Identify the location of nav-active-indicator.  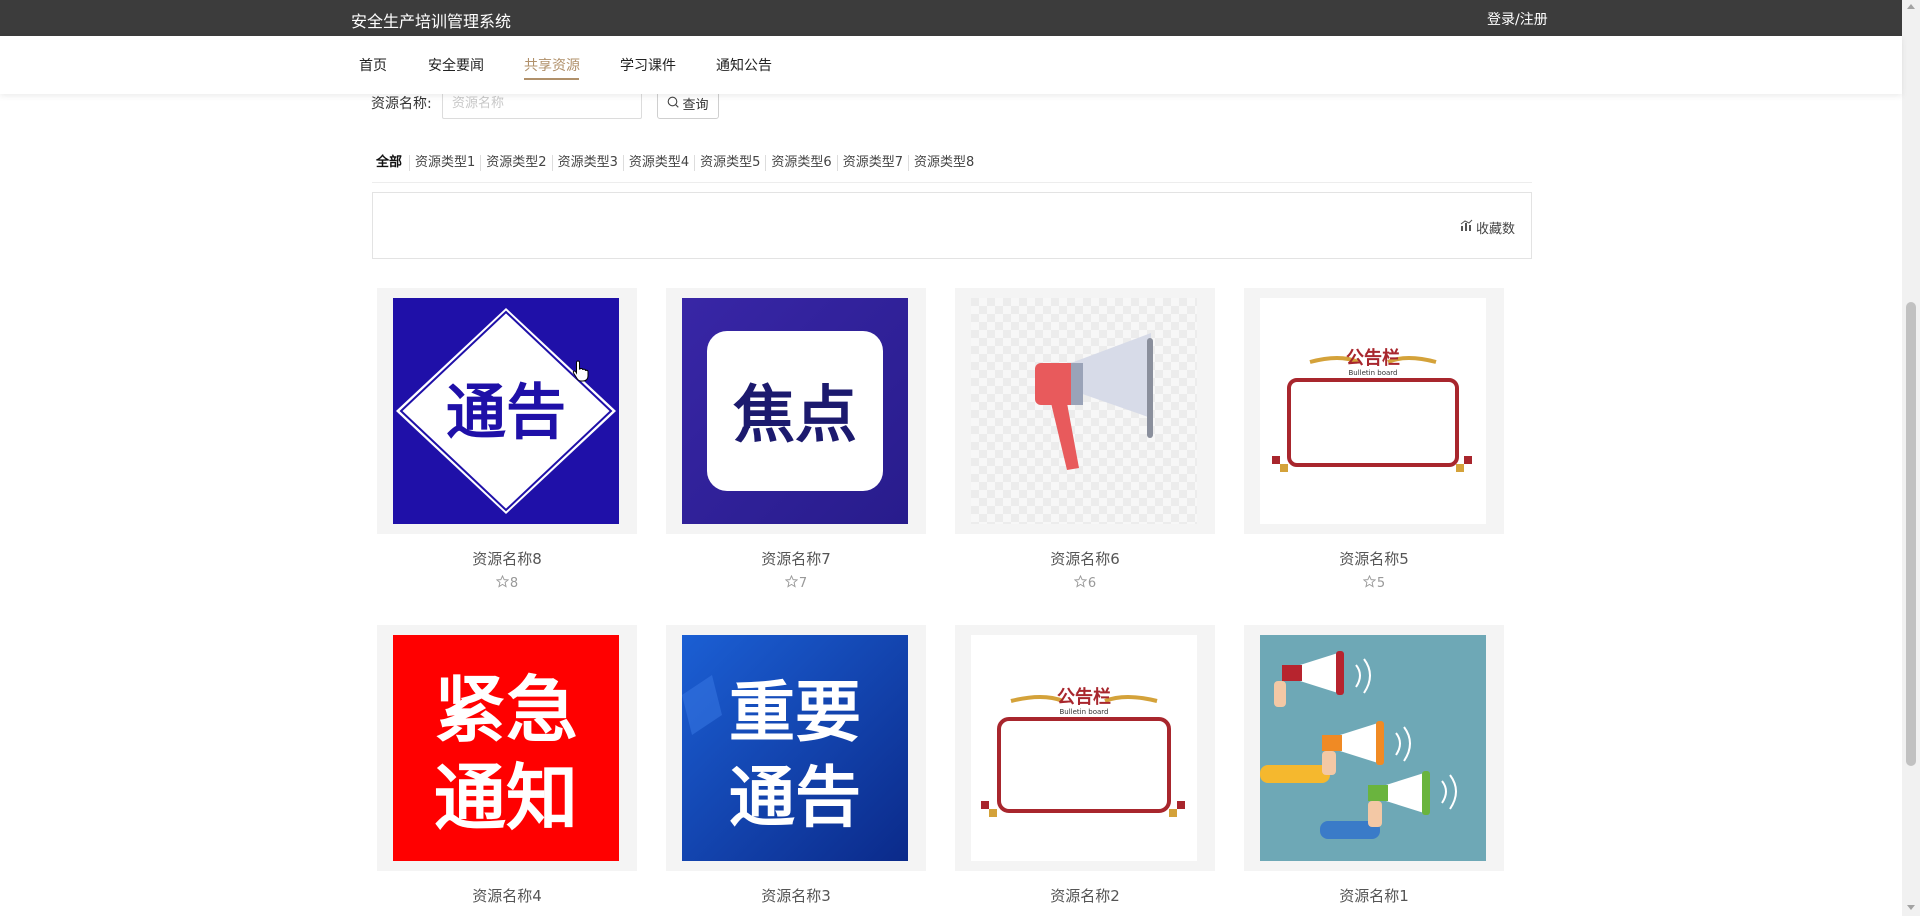
(551, 79).